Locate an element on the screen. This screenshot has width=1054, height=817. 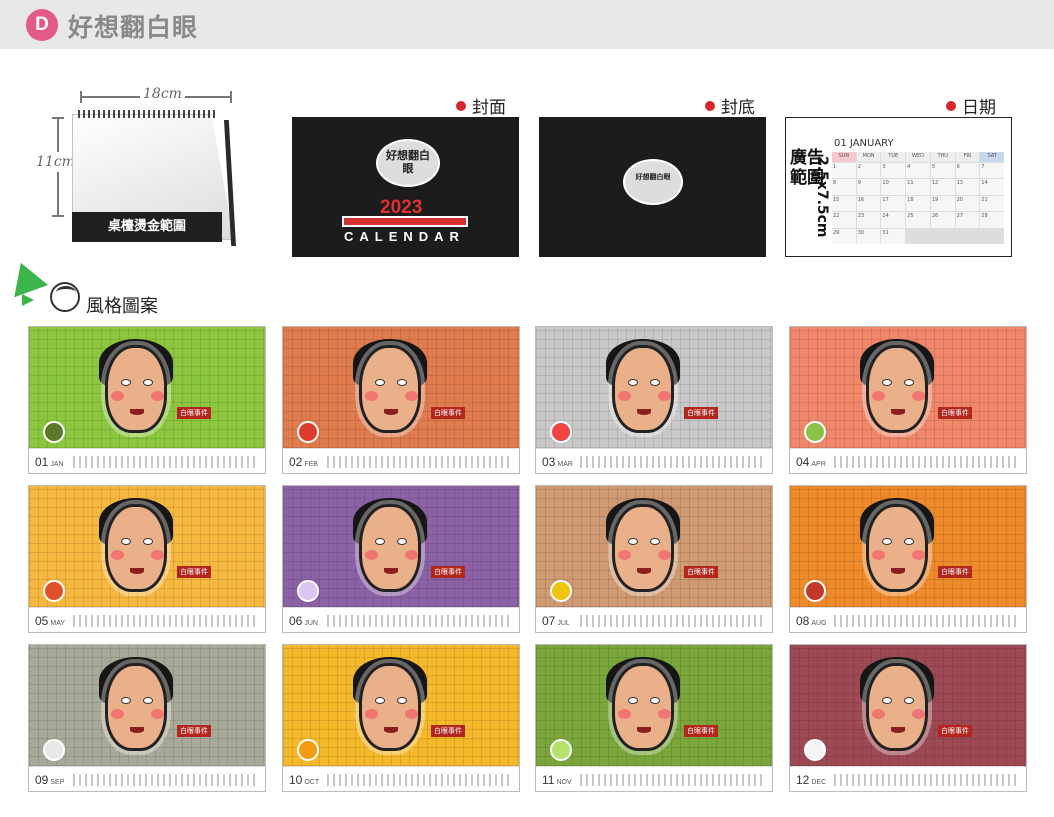
ad-area-size: 2.5x7.5cm is located at coordinates (822, 197).